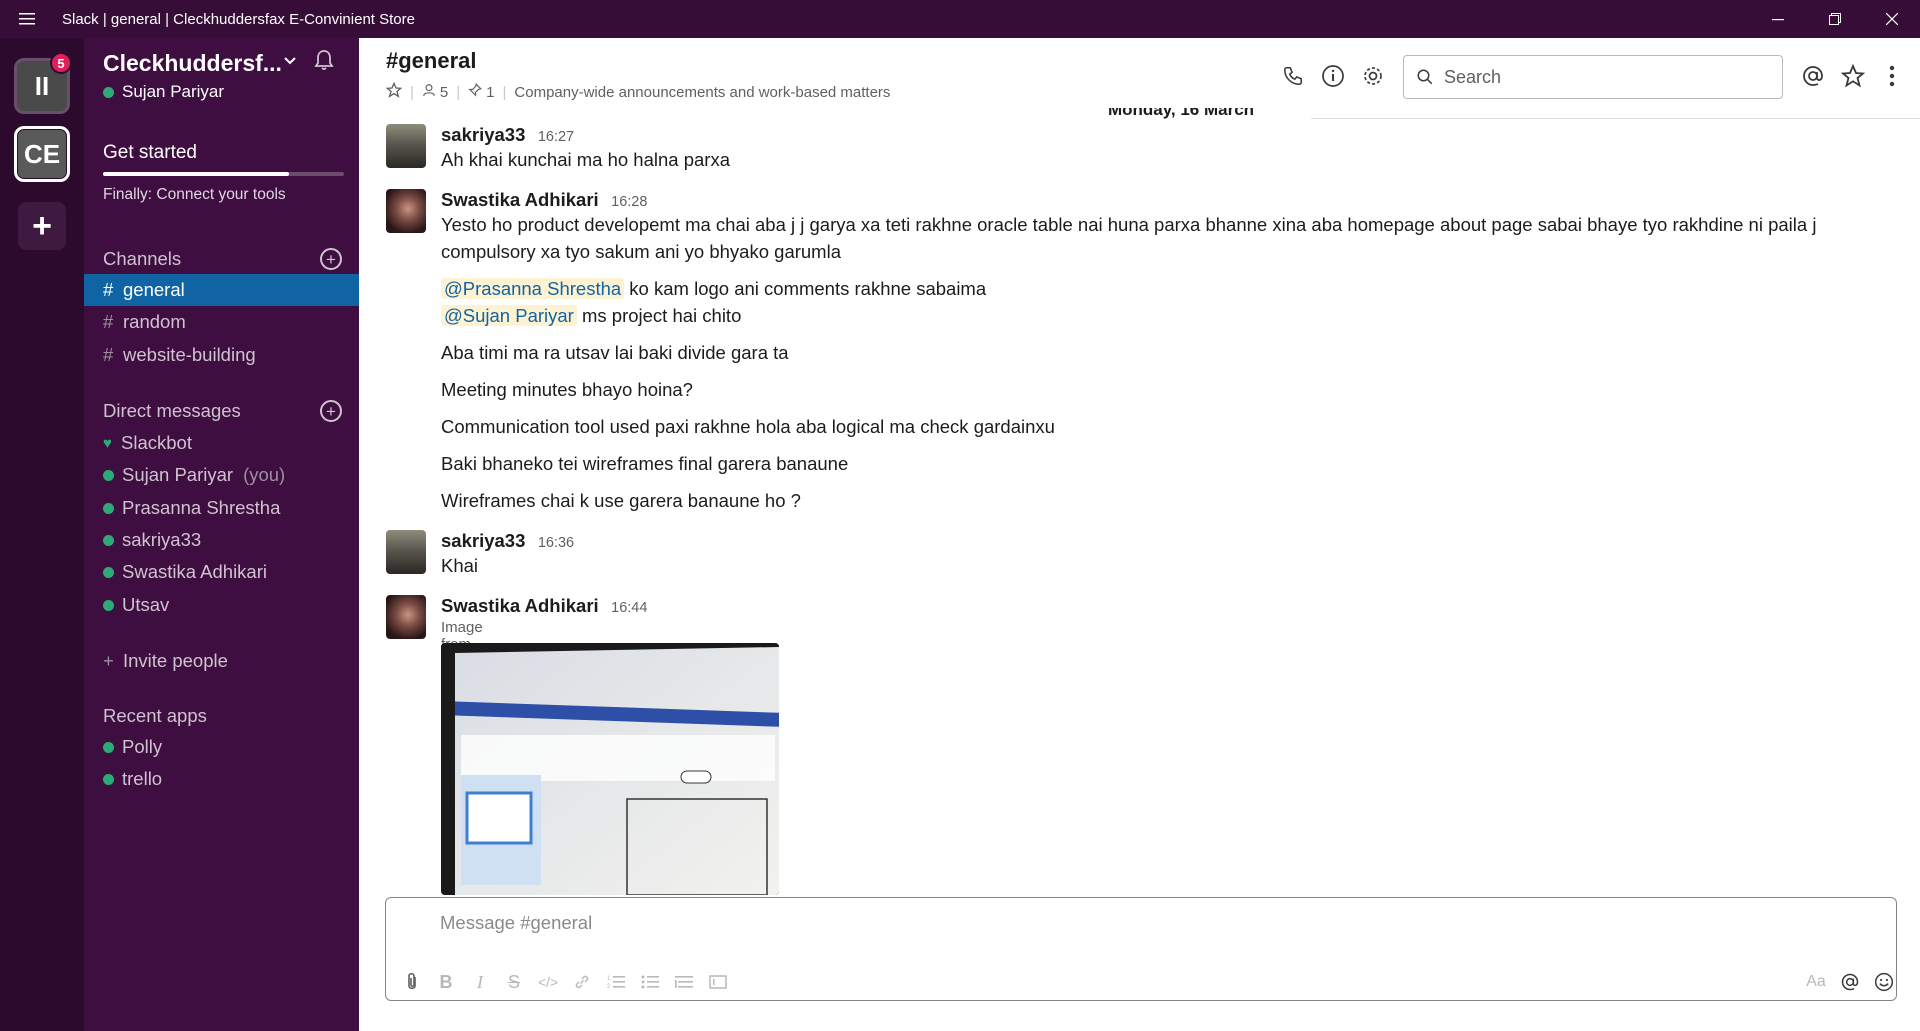  Describe the element at coordinates (290, 61) in the screenshot. I see `chevron-down-icon` at that location.